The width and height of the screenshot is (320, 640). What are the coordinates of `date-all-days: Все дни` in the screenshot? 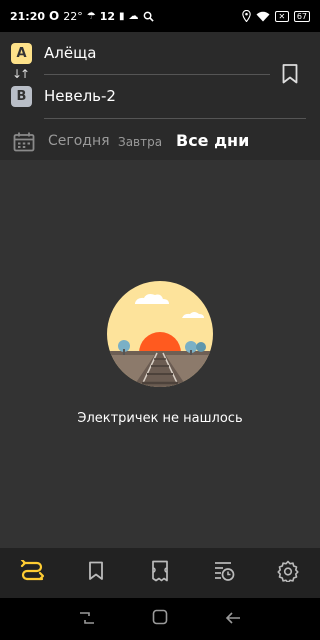 It's located at (212, 140).